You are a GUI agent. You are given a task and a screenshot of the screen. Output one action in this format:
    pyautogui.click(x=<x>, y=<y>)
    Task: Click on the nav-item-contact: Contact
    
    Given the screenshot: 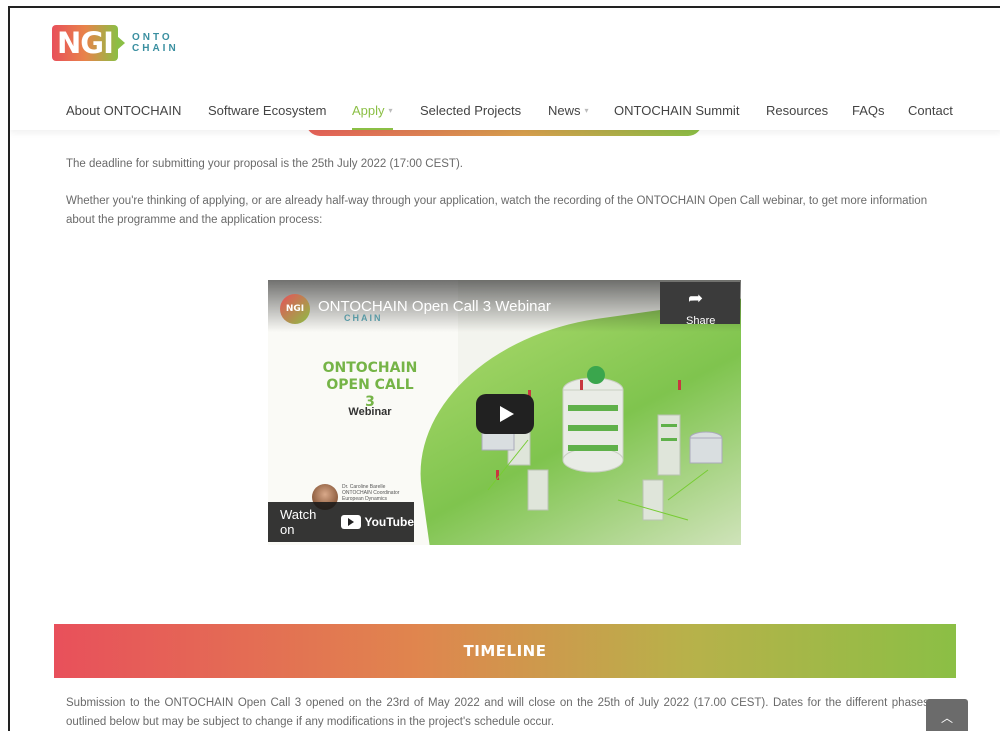 What is the action you would take?
    pyautogui.click(x=930, y=110)
    